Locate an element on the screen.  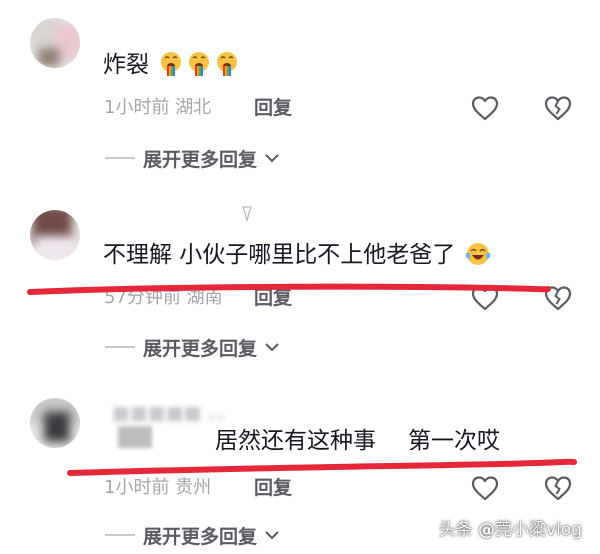
tears-of-joy-emoji-icon is located at coordinates (477, 254).